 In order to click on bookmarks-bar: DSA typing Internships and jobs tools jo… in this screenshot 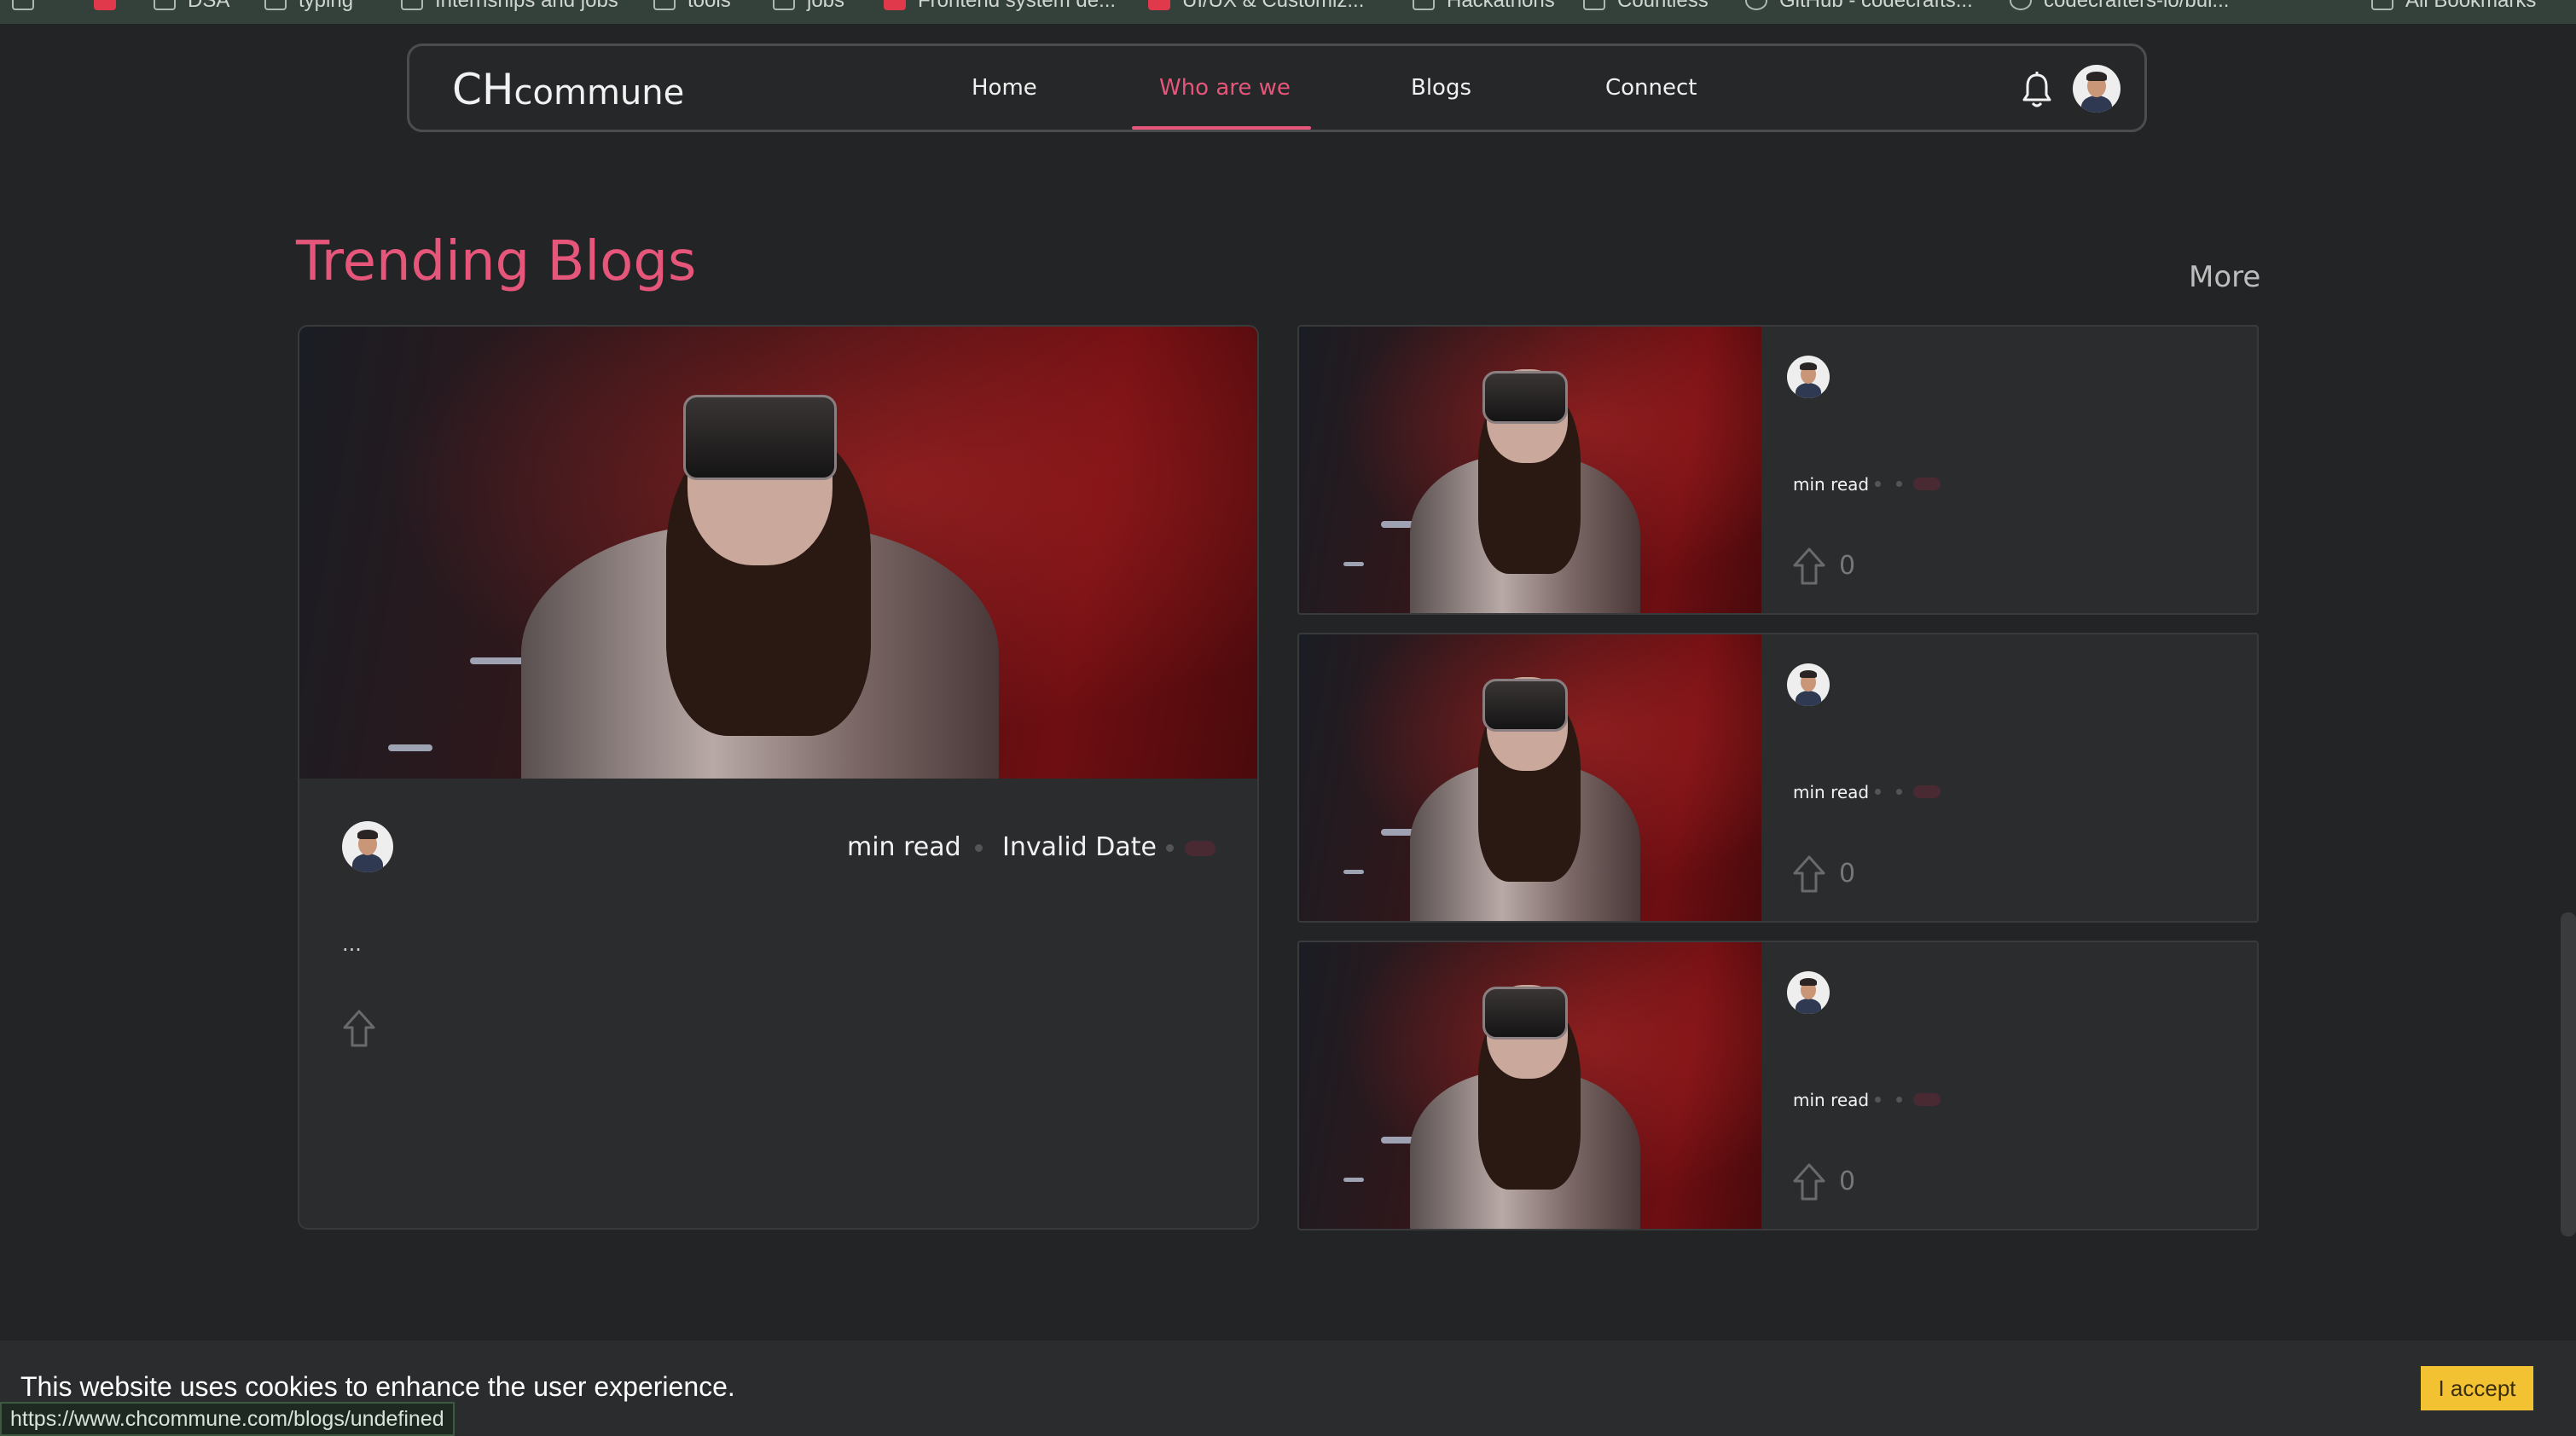, I will do `click(1288, 12)`.